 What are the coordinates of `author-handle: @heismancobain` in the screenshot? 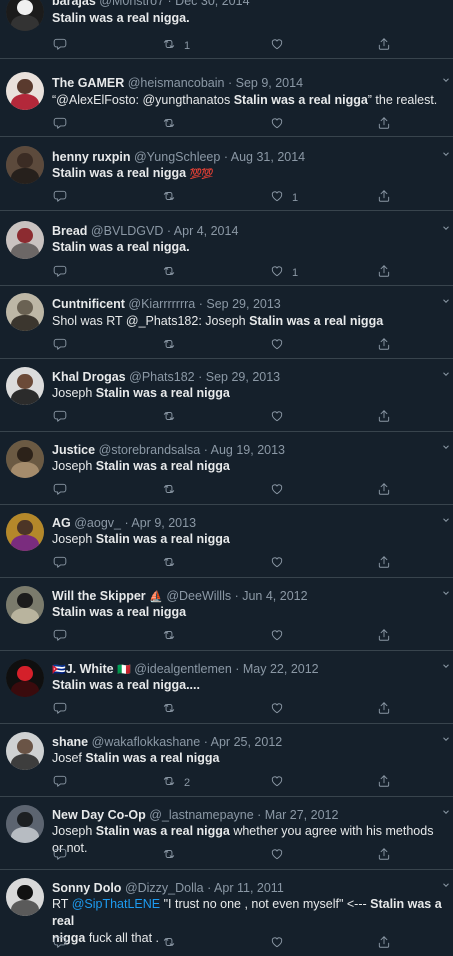 It's located at (176, 83).